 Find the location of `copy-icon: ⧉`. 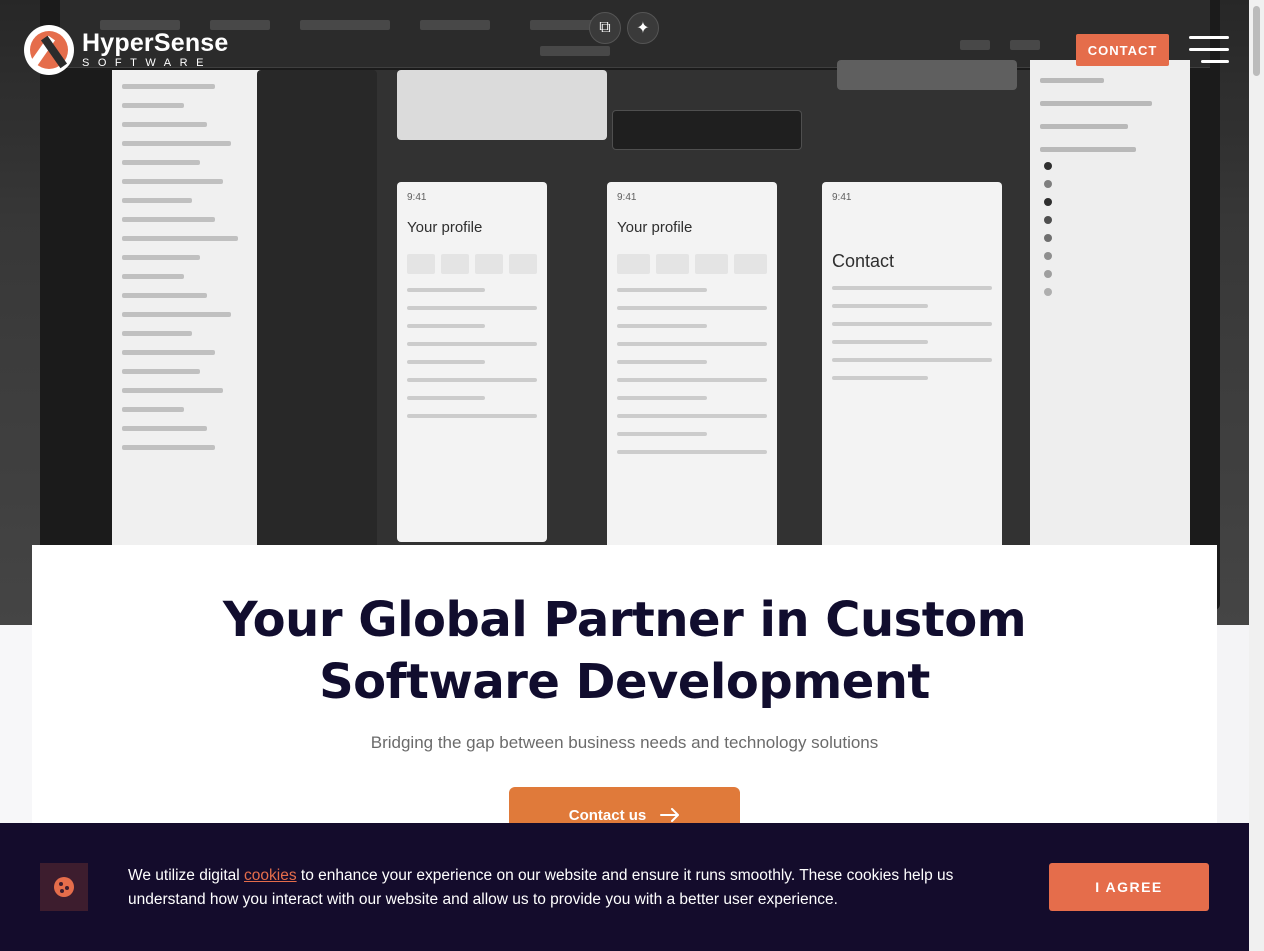

copy-icon: ⧉ is located at coordinates (605, 28).